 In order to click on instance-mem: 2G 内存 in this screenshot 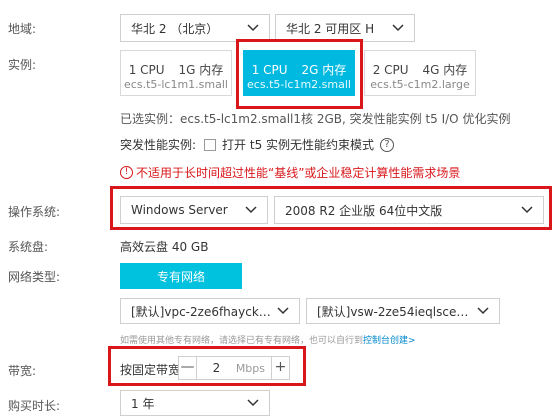, I will do `click(324, 70)`.